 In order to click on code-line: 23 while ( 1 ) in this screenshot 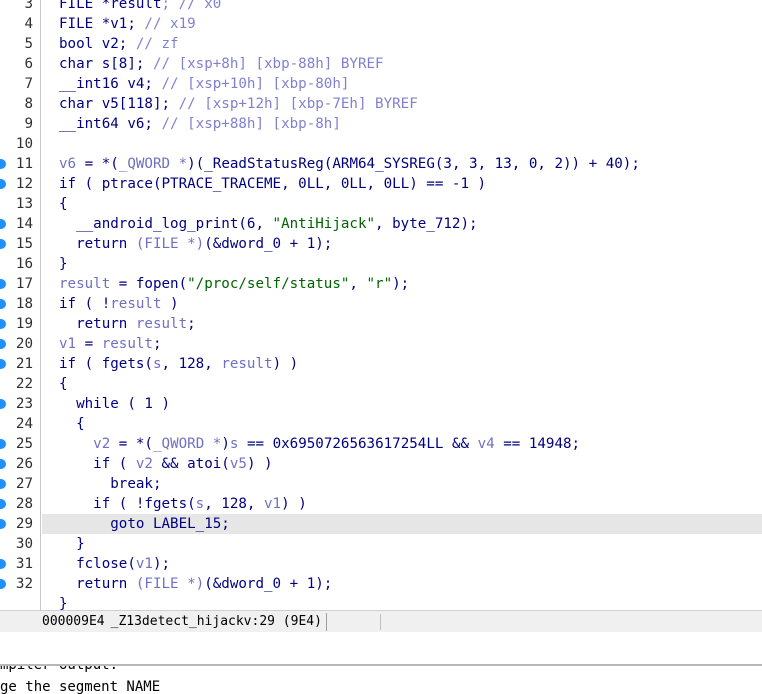, I will do `click(381, 404)`.